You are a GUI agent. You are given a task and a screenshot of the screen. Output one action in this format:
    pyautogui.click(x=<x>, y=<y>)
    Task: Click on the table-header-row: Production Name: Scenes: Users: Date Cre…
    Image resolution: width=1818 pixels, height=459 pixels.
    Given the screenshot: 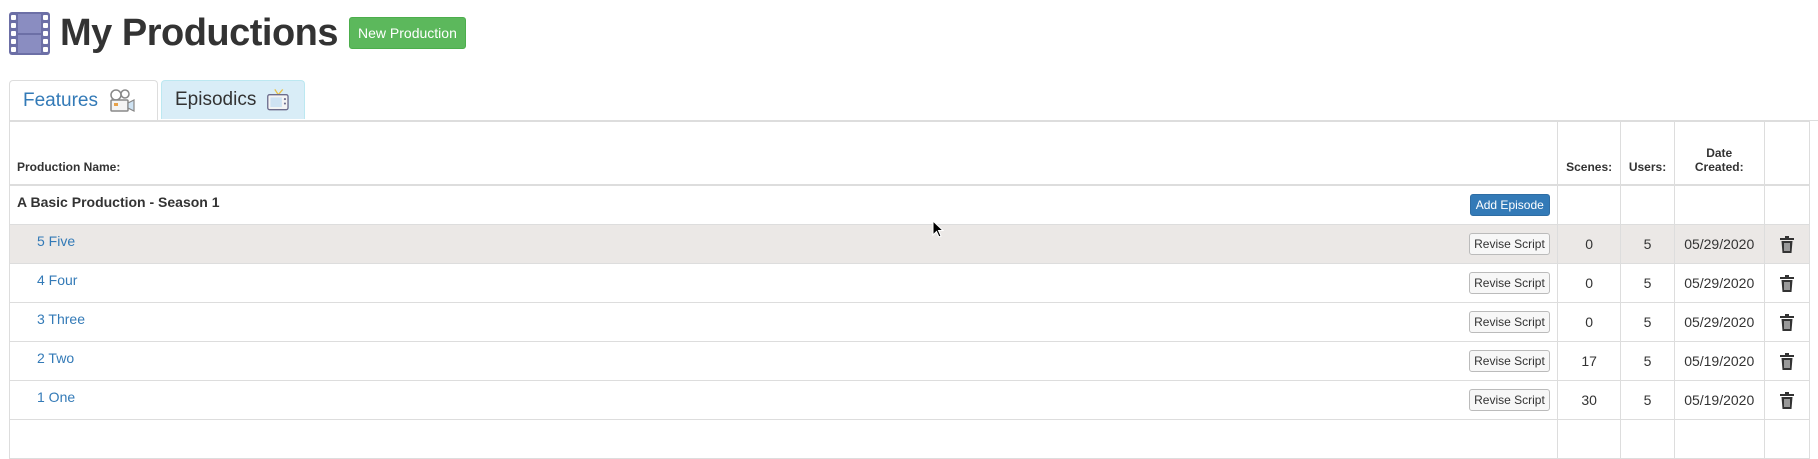 What is the action you would take?
    pyautogui.click(x=910, y=153)
    